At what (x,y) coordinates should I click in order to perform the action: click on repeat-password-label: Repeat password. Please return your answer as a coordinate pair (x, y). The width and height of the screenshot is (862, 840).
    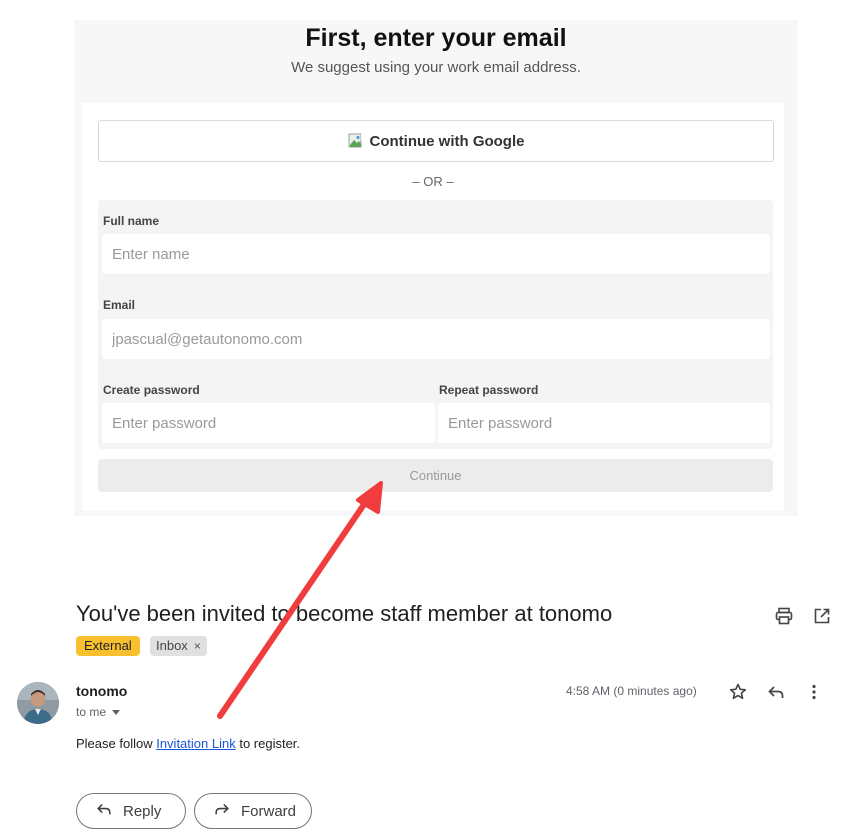
    Looking at the image, I should click on (489, 390).